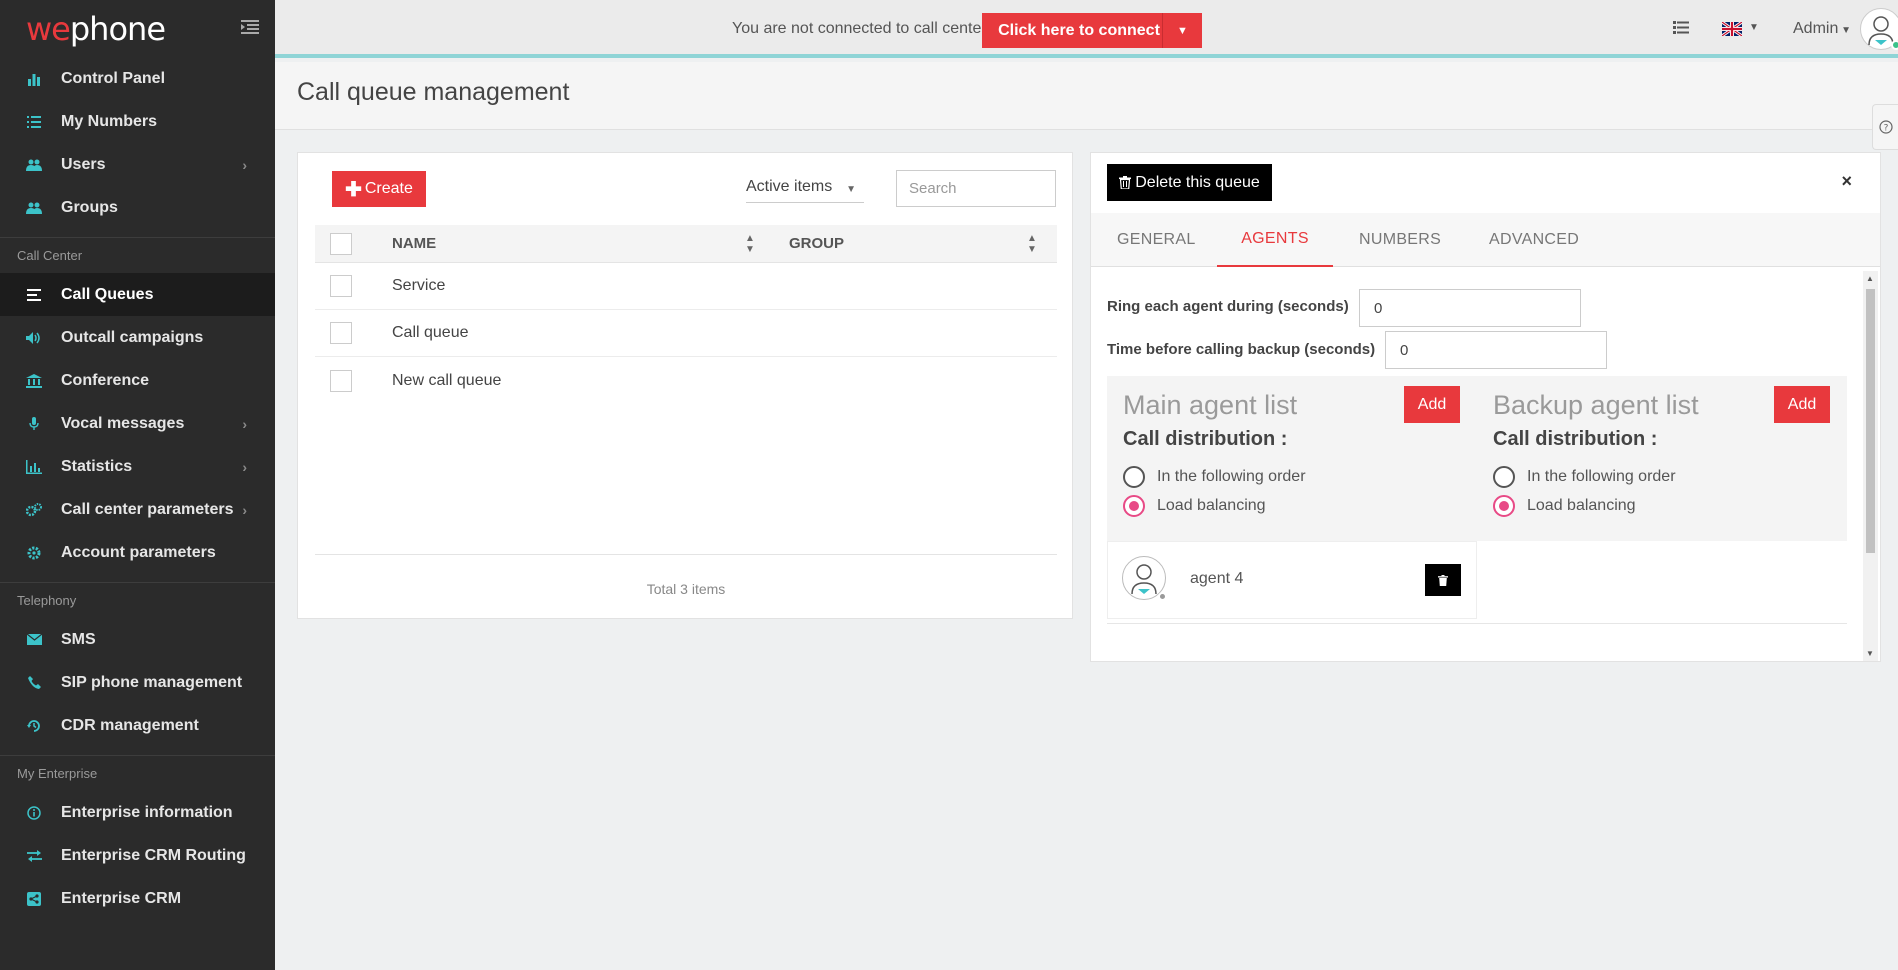 This screenshot has width=1898, height=970. Describe the element at coordinates (1870, 653) in the screenshot. I see `scroll-down-icon: ▼` at that location.